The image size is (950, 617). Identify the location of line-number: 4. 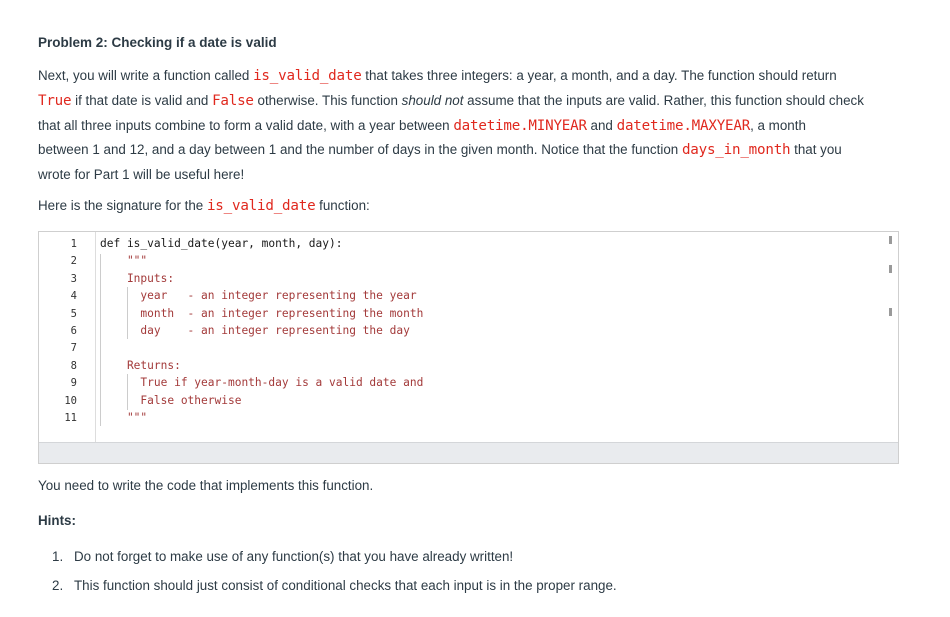
(73, 296).